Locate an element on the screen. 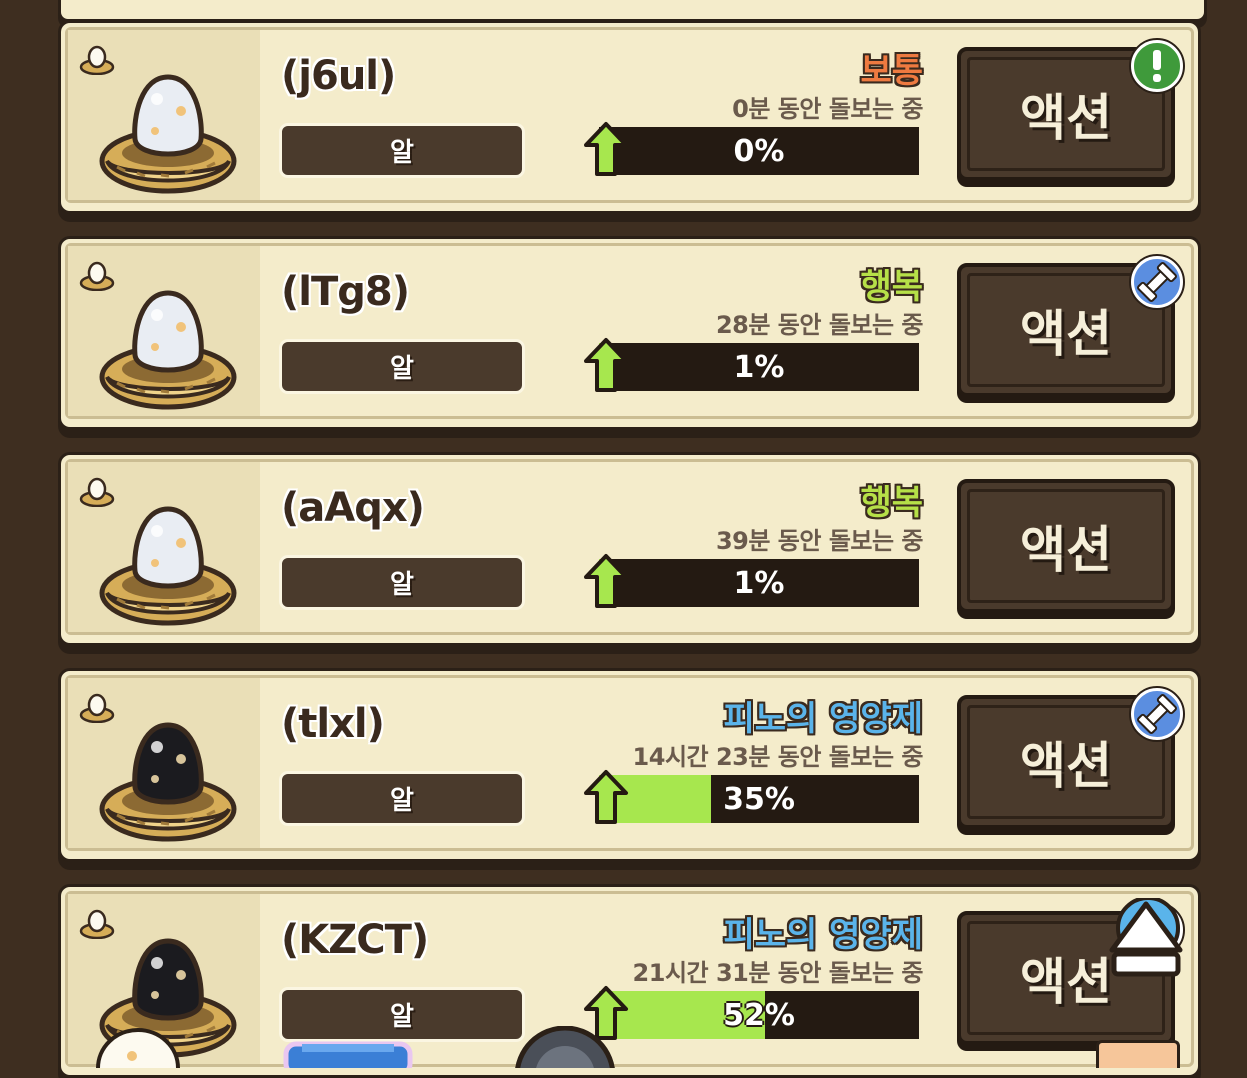 The width and height of the screenshot is (1247, 1078). bottom-blue-item-icon is located at coordinates (348, 1054).